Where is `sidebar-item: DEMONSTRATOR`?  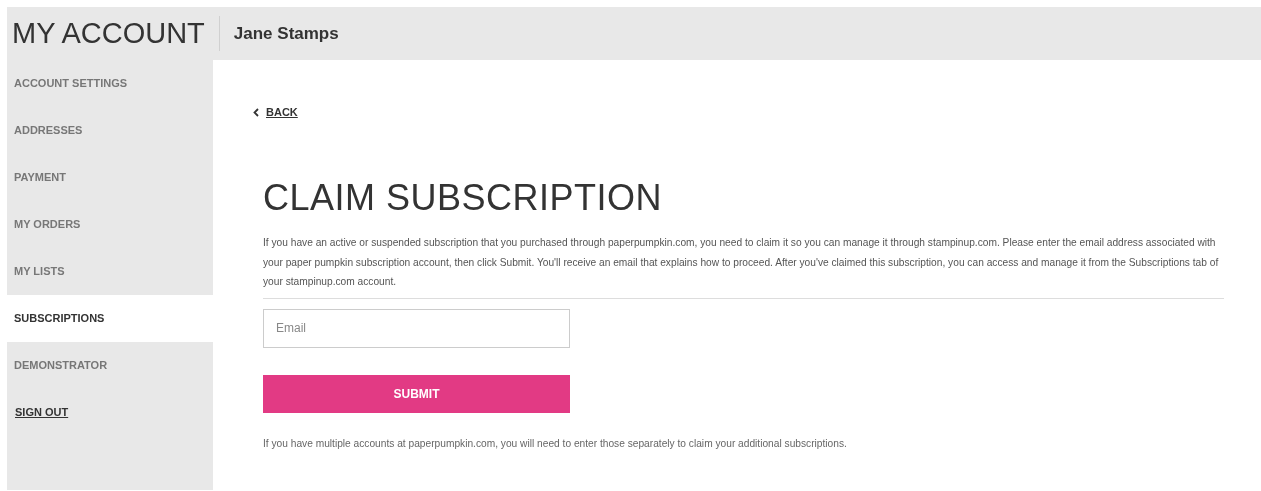 sidebar-item: DEMONSTRATOR is located at coordinates (110, 365).